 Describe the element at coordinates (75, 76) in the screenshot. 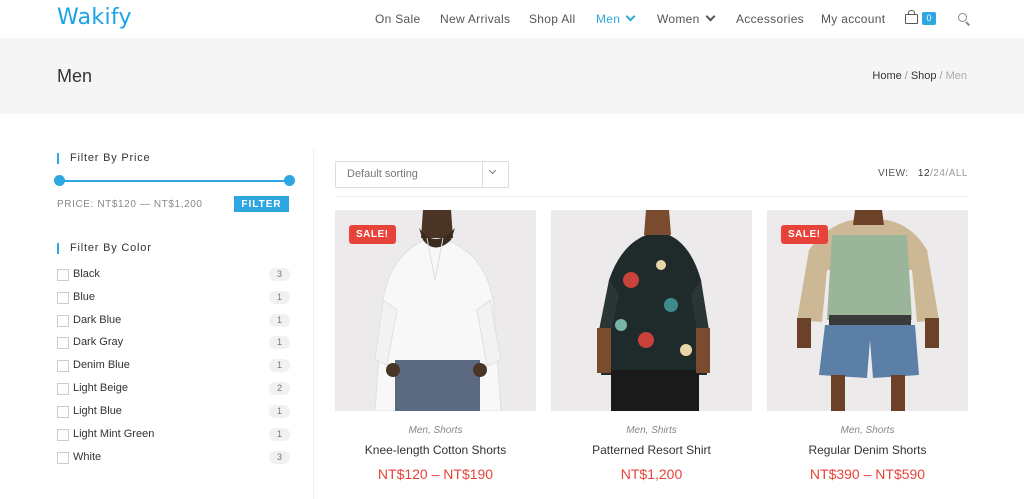

I see `page-title: Men` at that location.